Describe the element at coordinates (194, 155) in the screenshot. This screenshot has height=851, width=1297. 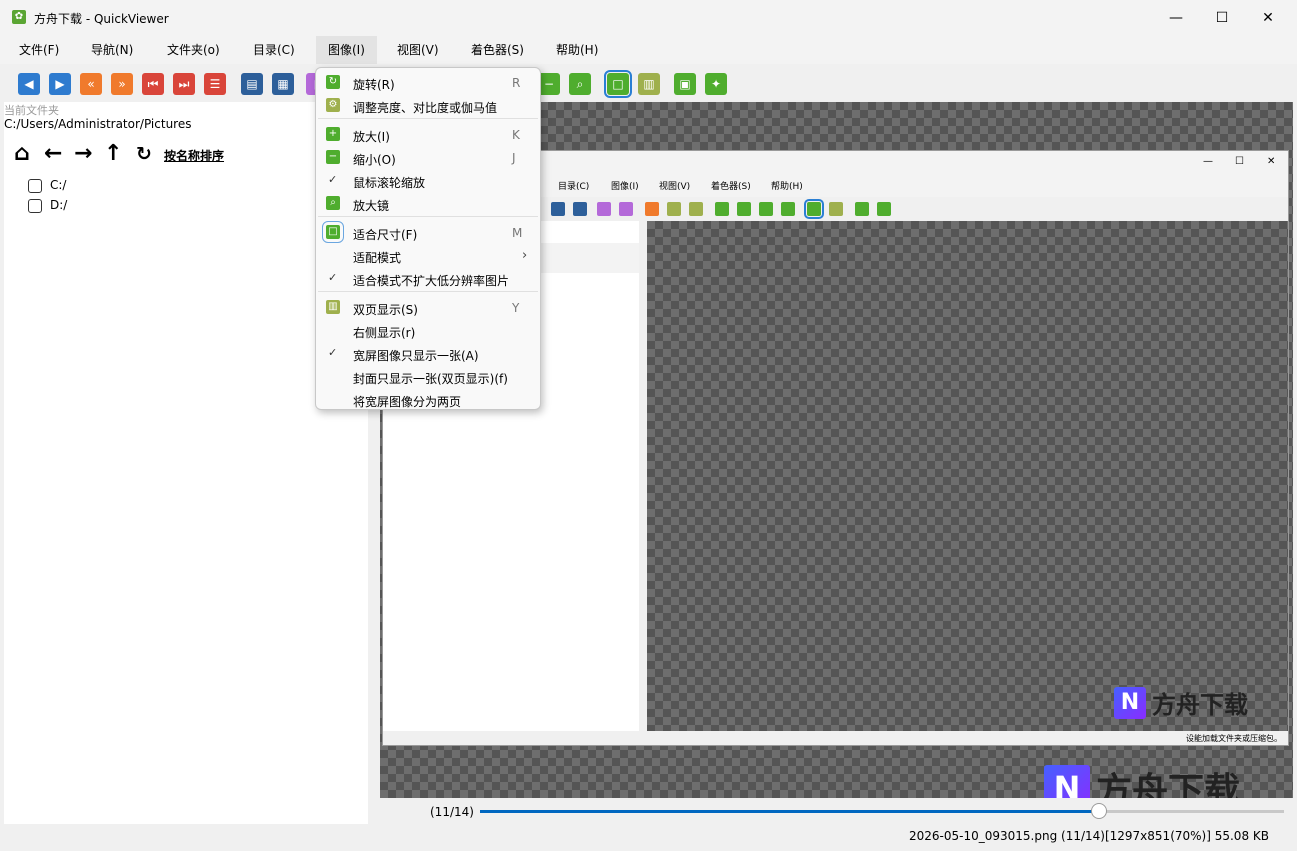
I see `sort-by-name-link: 按名称排序` at that location.